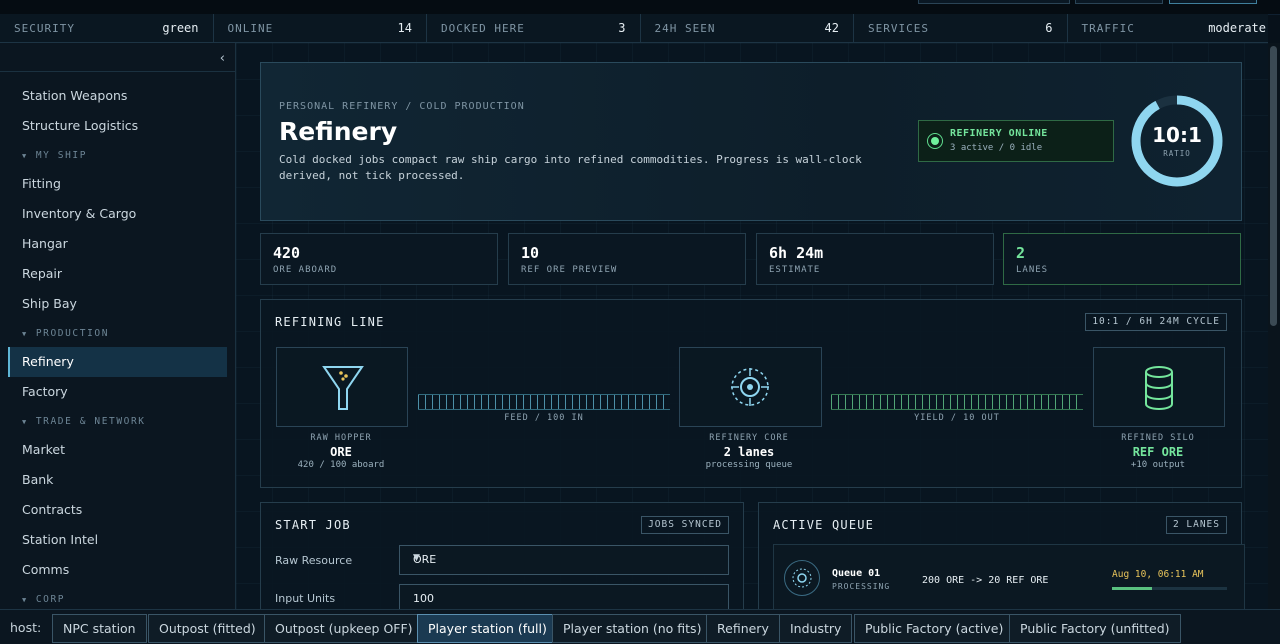 This screenshot has height=644, width=1280. What do you see at coordinates (816, 628) in the screenshot?
I see `host-industry-button: Industry` at bounding box center [816, 628].